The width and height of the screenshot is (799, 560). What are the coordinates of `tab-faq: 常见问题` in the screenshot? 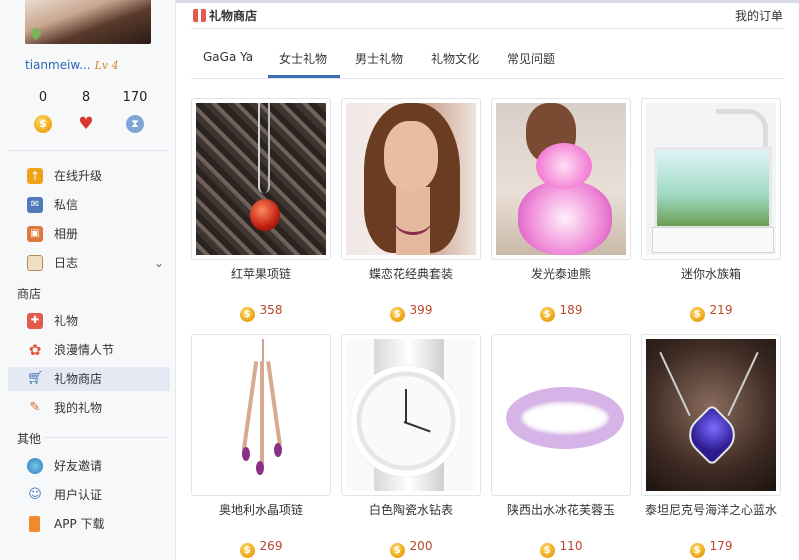 It's located at (531, 58).